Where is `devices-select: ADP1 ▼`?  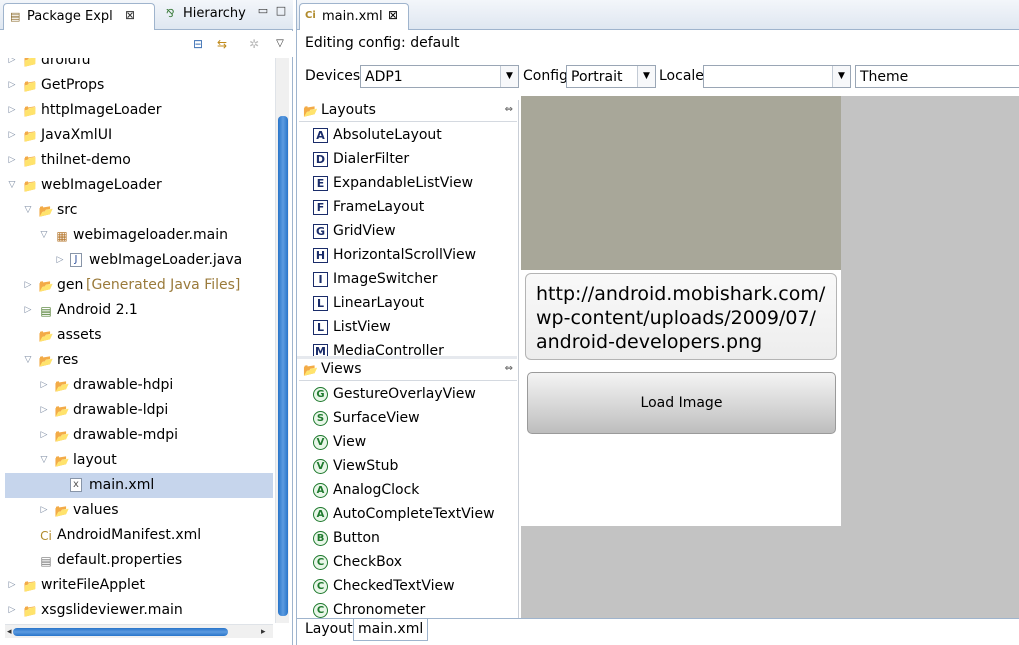
devices-select: ADP1 ▼ is located at coordinates (439, 76).